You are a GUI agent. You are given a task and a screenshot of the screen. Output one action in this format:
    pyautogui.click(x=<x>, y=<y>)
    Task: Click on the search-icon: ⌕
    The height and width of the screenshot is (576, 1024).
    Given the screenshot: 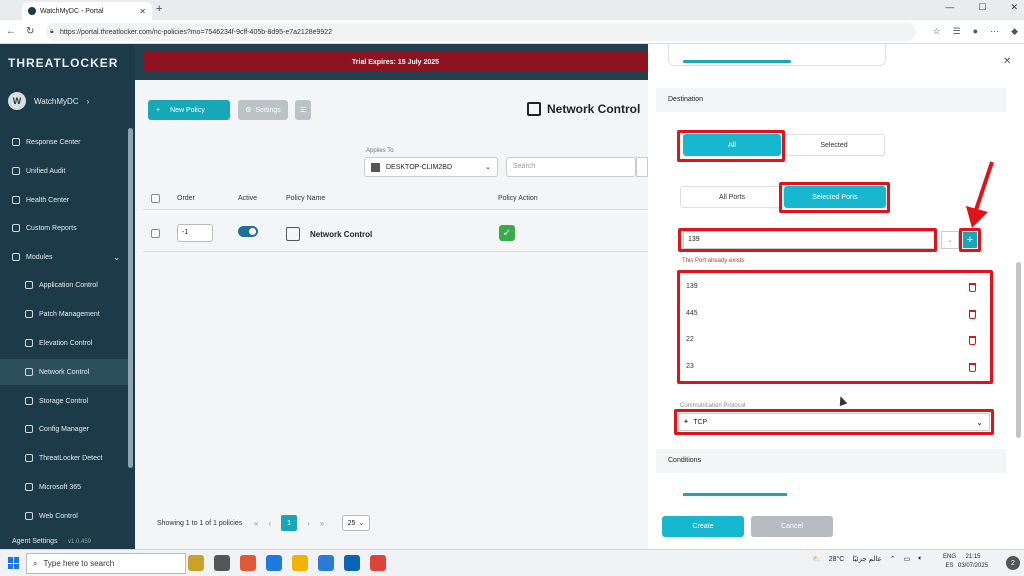 What is the action you would take?
    pyautogui.click(x=35, y=563)
    